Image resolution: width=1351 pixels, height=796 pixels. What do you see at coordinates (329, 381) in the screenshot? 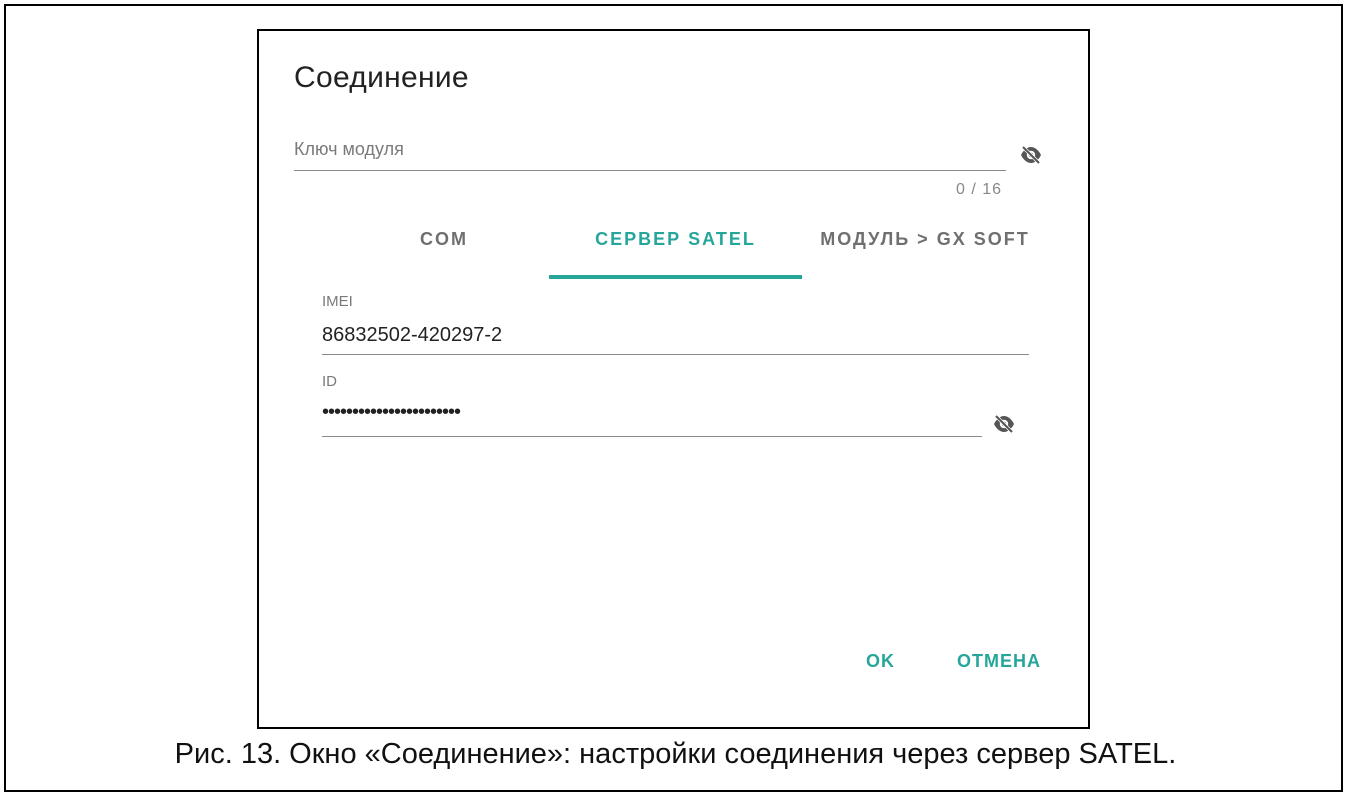
I see `id-label: ID` at bounding box center [329, 381].